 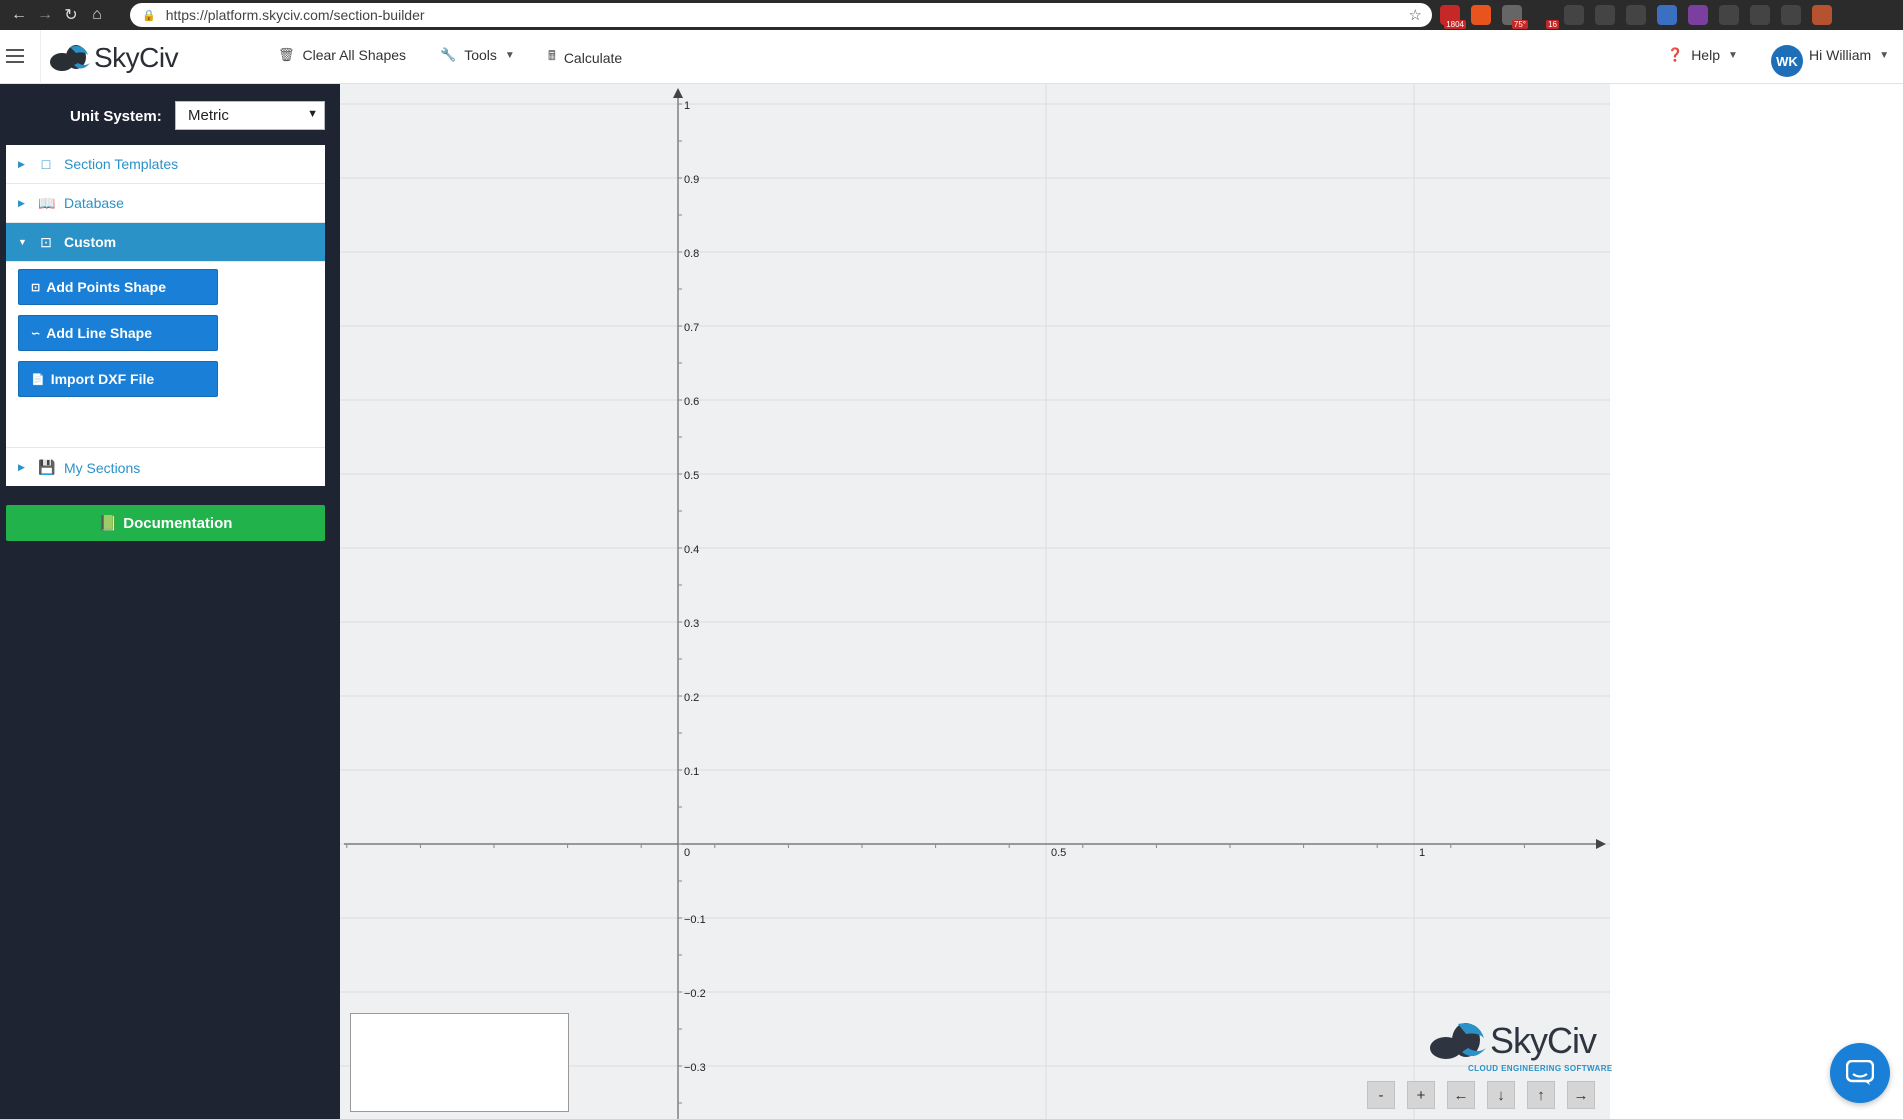 I want to click on zoom-out-button: -, so click(x=1381, y=1095).